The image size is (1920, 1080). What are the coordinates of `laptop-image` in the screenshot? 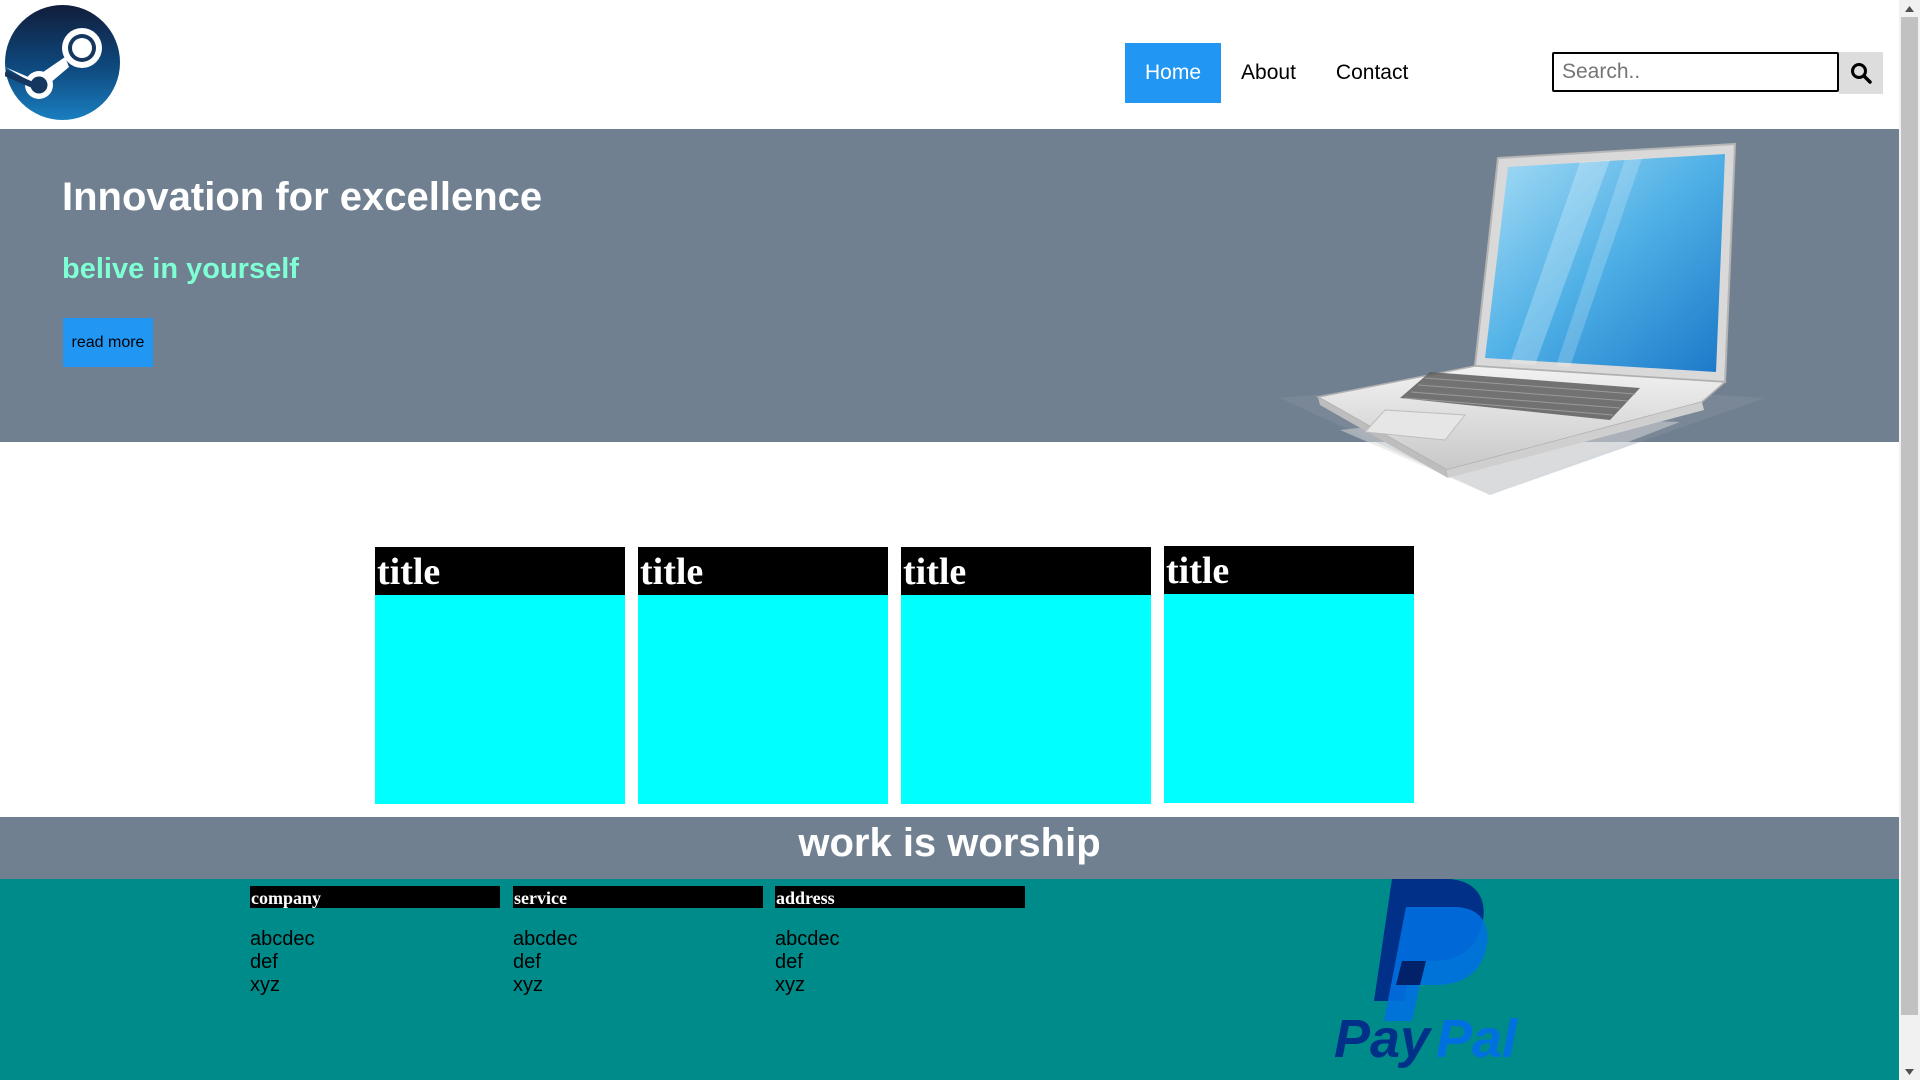 It's located at (1522, 318).